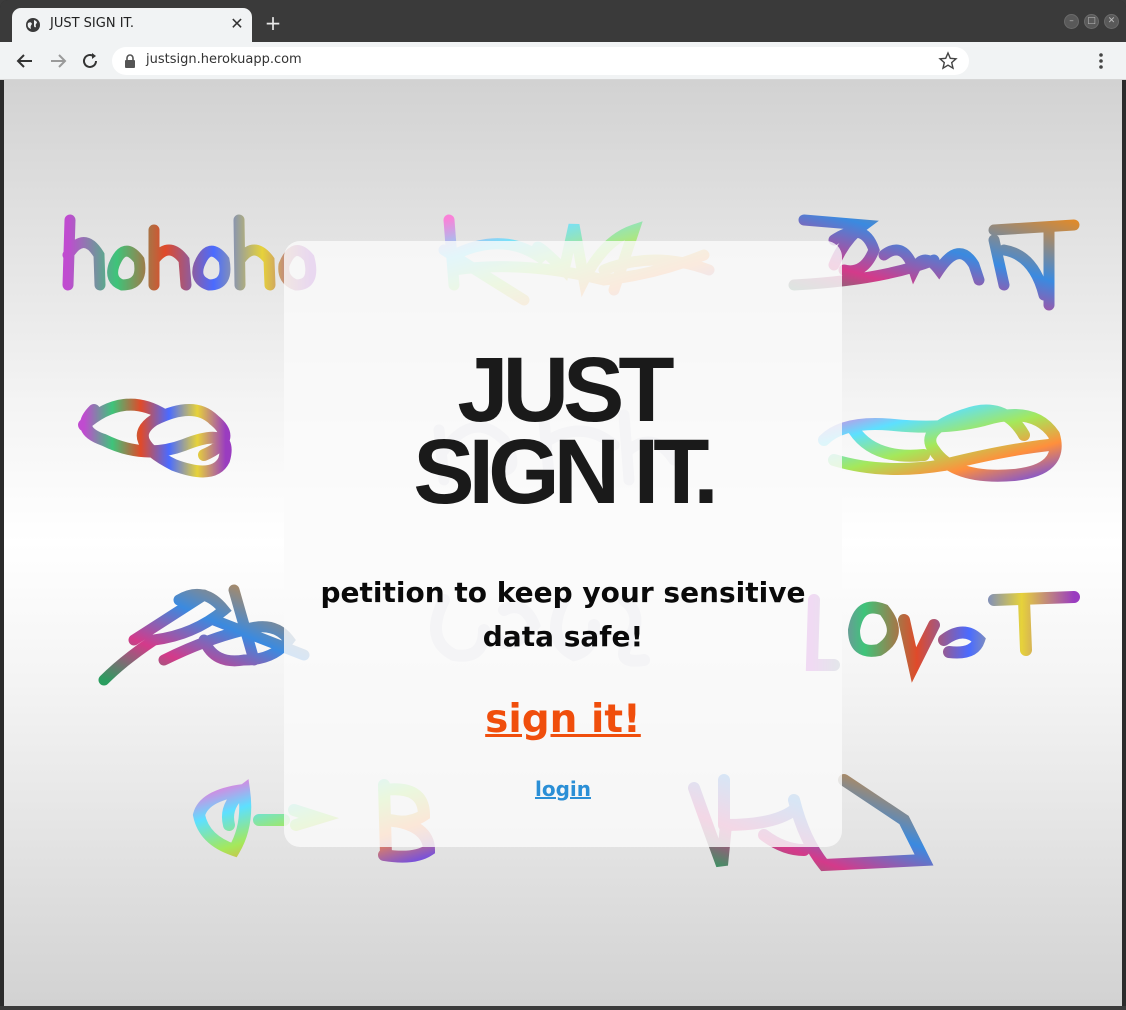 The image size is (1126, 1010). What do you see at coordinates (1101, 61) in the screenshot?
I see `kebab-menu-icon` at bounding box center [1101, 61].